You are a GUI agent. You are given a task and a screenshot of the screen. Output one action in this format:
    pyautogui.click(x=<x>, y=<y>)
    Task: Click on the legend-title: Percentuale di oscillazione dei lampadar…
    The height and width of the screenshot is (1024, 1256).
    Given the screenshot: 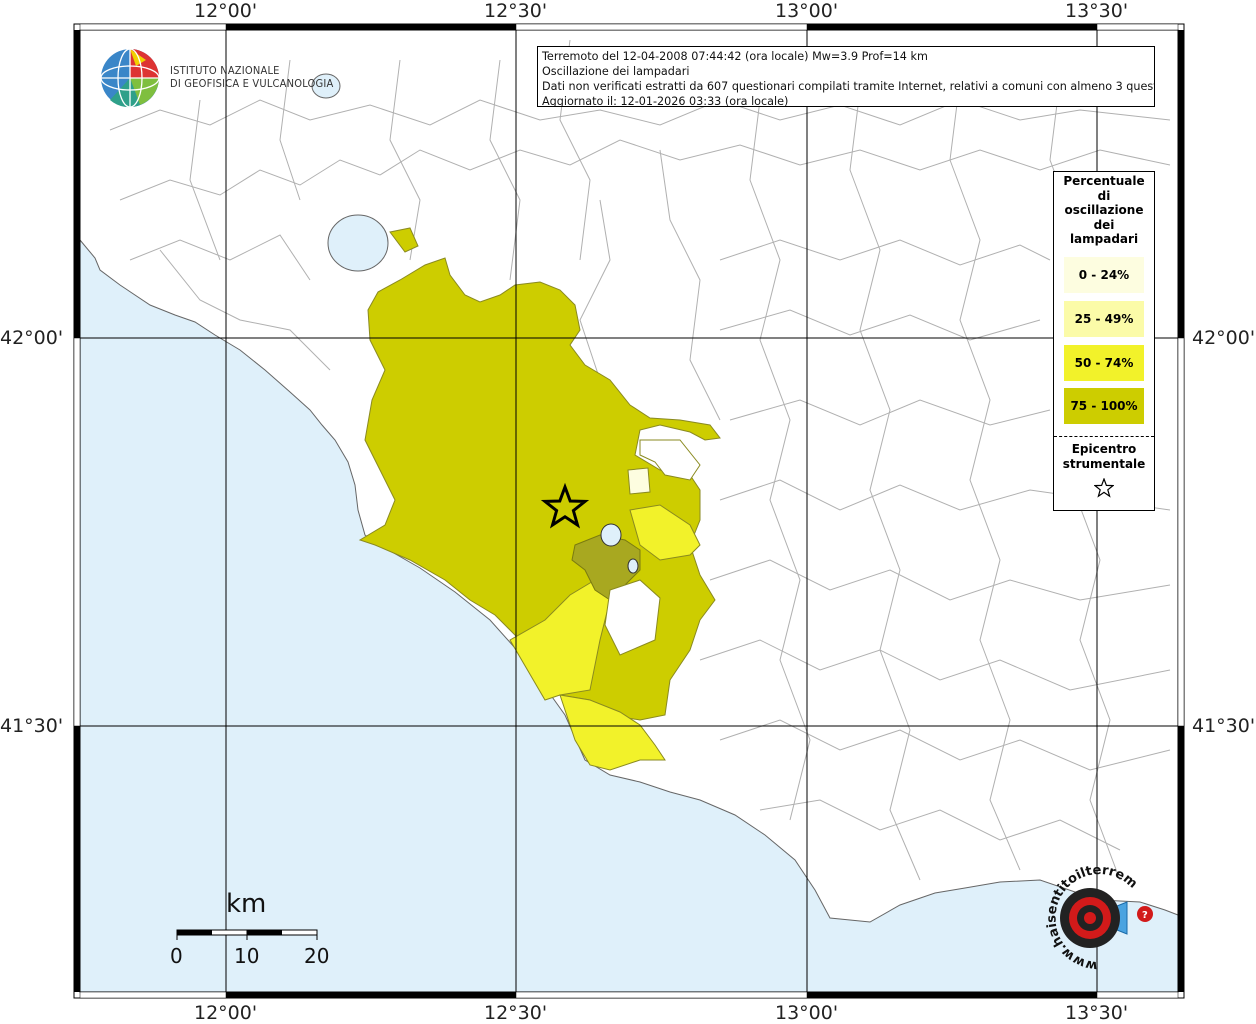 What is the action you would take?
    pyautogui.click(x=1104, y=210)
    